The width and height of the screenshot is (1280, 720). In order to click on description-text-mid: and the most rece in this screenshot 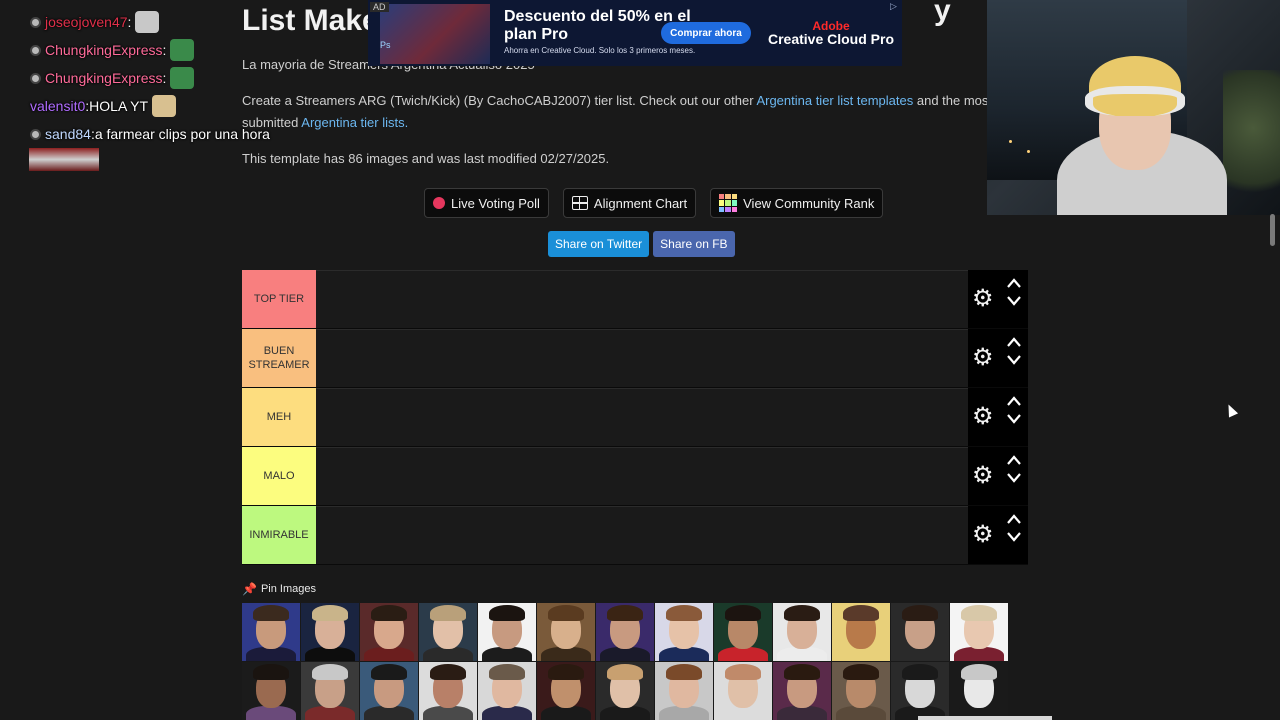, I will do `click(952, 100)`.